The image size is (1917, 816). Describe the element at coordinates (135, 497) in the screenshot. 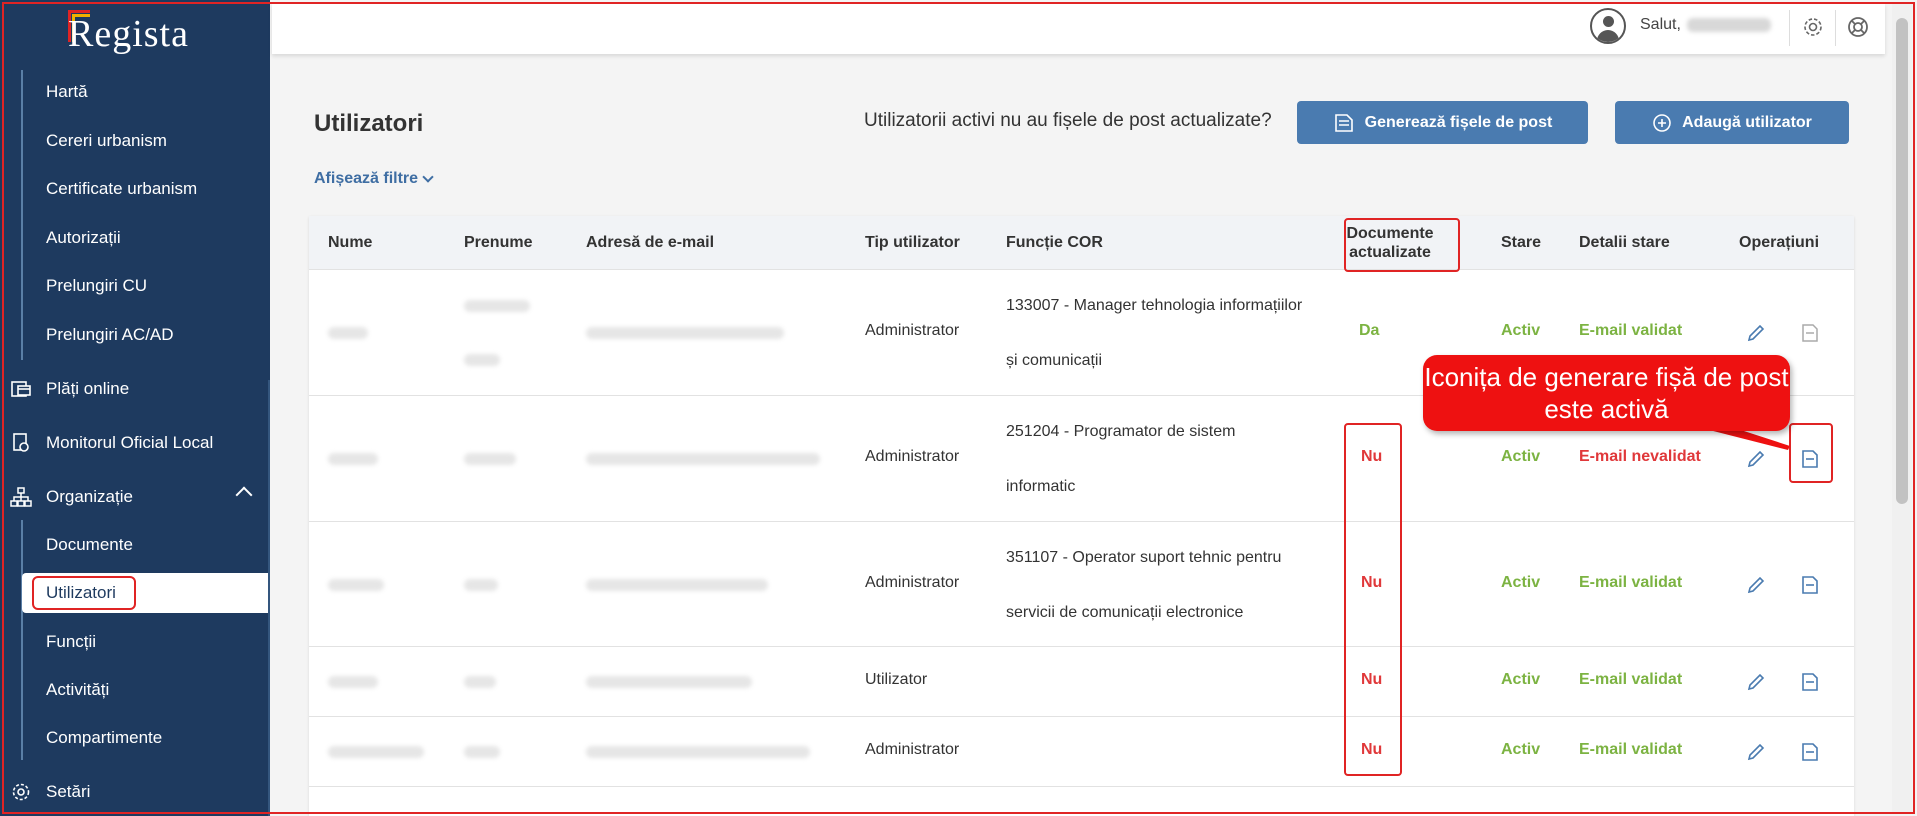

I see `sidebar-item-organizatie: Organizație` at that location.